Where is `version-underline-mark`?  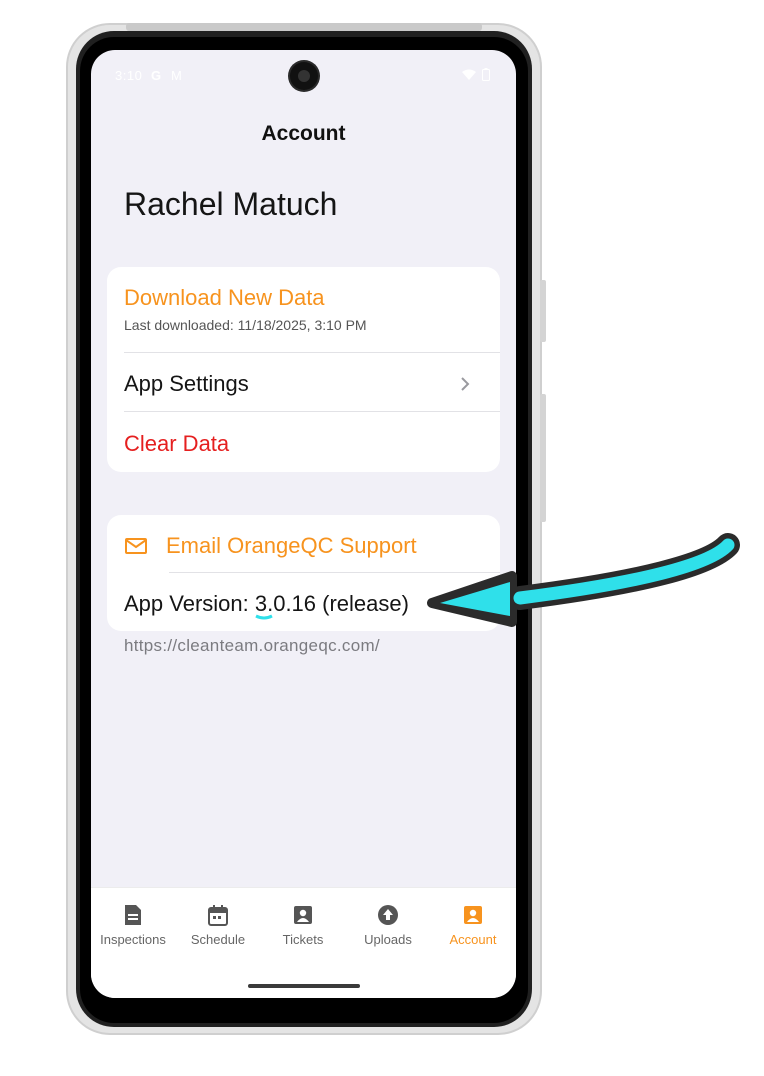 version-underline-mark is located at coordinates (264, 617).